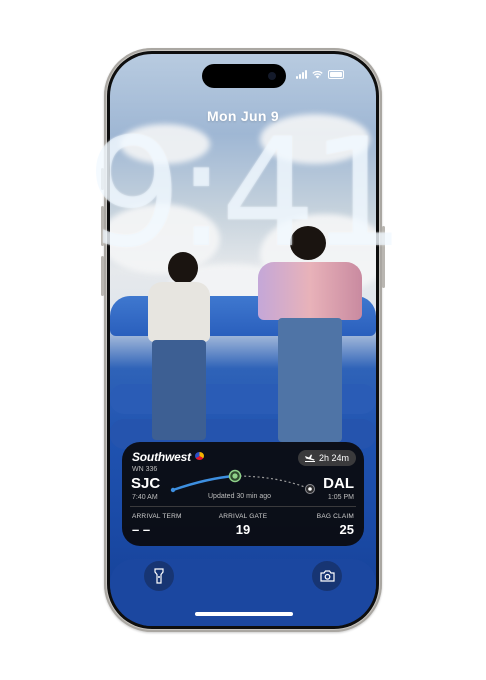 This screenshot has height=680, width=486. What do you see at coordinates (333, 458) in the screenshot?
I see `flight-duration: 2h 24m` at bounding box center [333, 458].